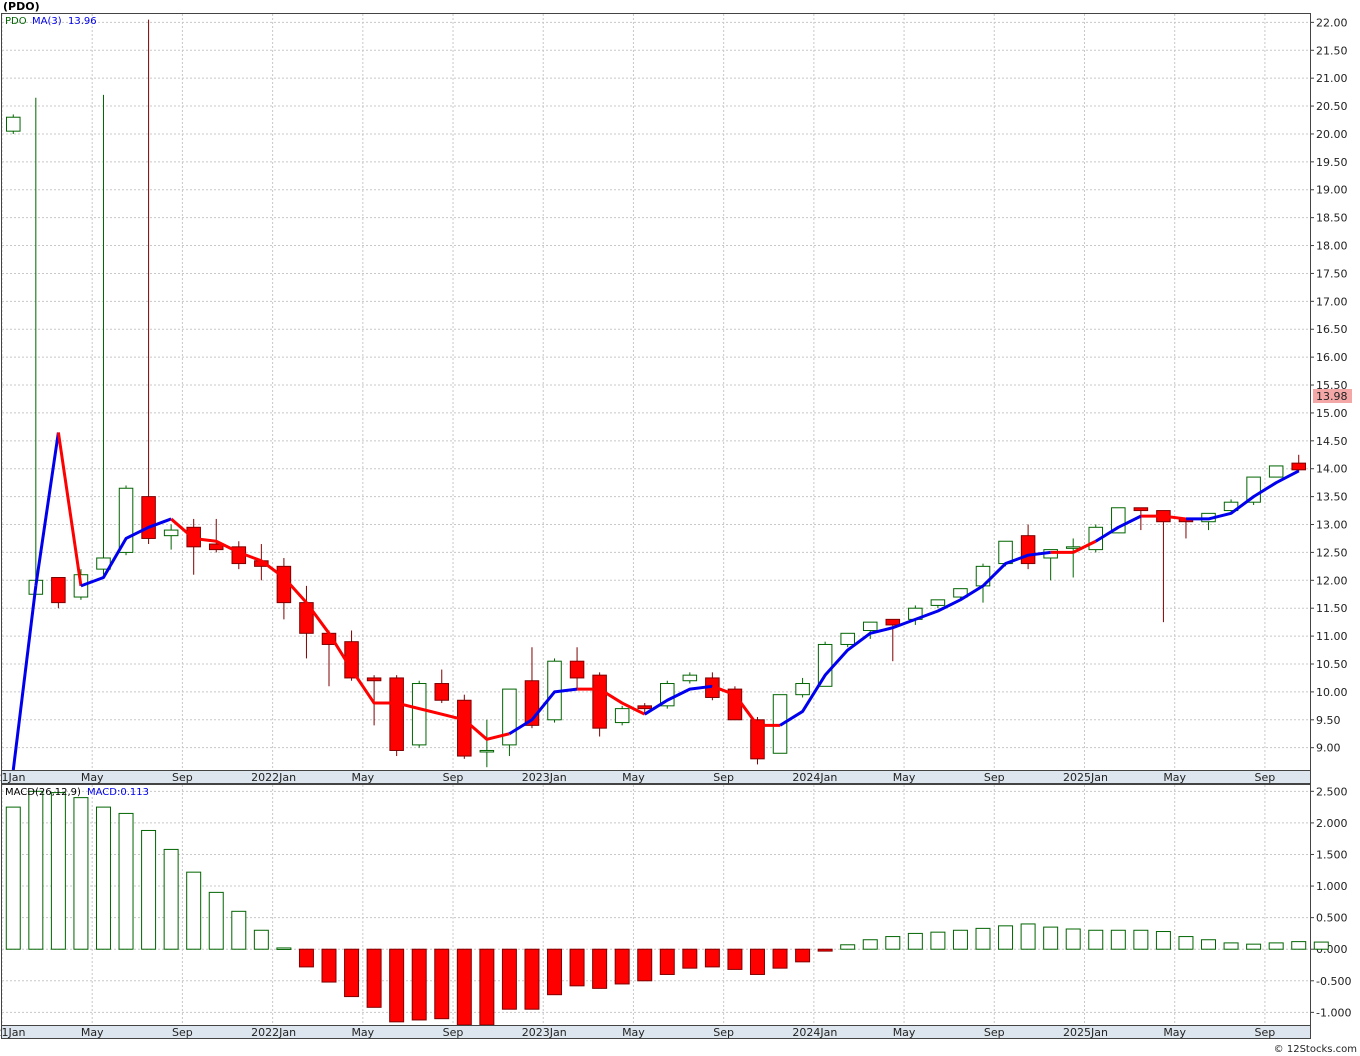 The width and height of the screenshot is (1360, 1056). What do you see at coordinates (814, 1032) in the screenshot?
I see `macd-x-tick-label: 2024Jan` at bounding box center [814, 1032].